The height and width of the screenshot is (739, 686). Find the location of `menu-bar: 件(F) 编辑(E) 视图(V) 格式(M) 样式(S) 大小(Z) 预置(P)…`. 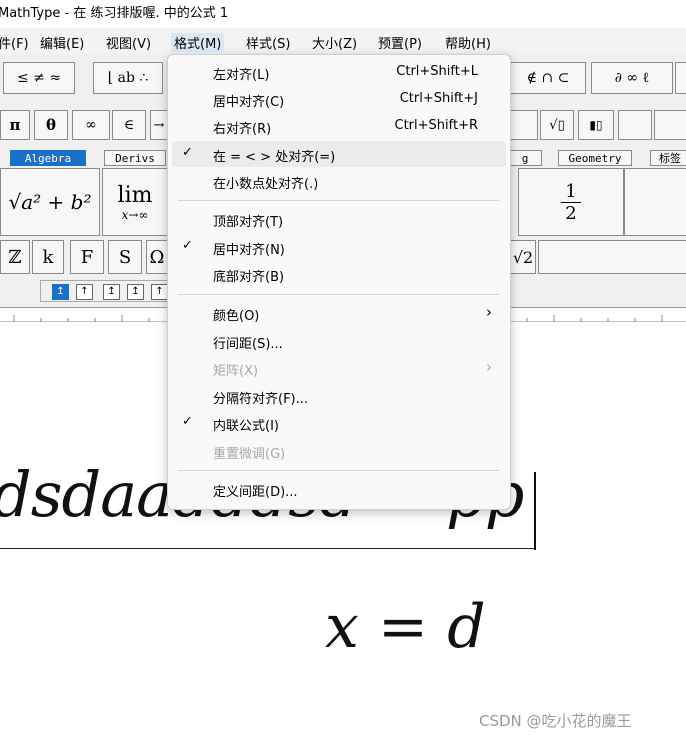

menu-bar: 件(F) 编辑(E) 视图(V) 格式(M) 样式(S) 大小(Z) 预置(P)… is located at coordinates (343, 41).